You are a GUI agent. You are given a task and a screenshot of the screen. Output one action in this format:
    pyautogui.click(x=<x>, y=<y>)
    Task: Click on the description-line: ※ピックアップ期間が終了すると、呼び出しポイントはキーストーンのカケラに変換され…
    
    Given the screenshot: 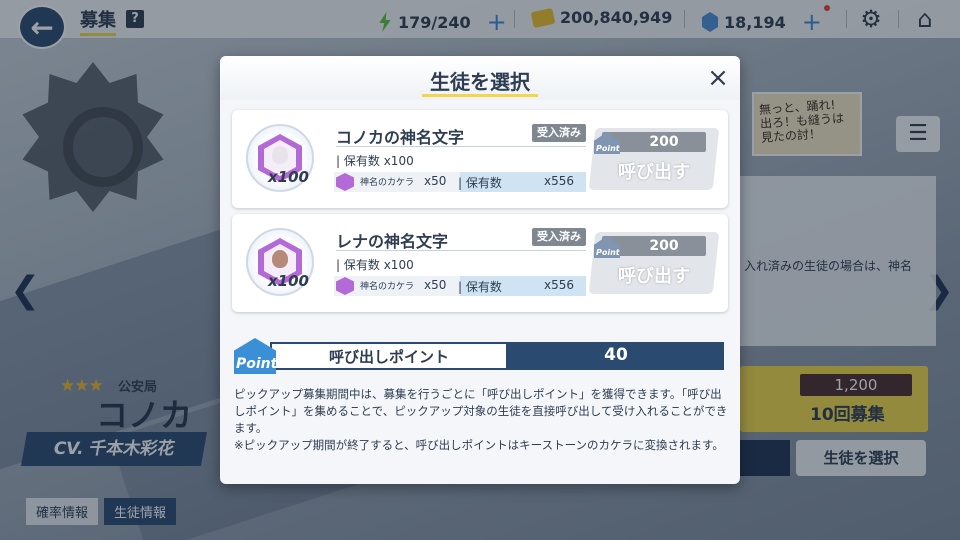 What is the action you would take?
    pyautogui.click(x=479, y=445)
    